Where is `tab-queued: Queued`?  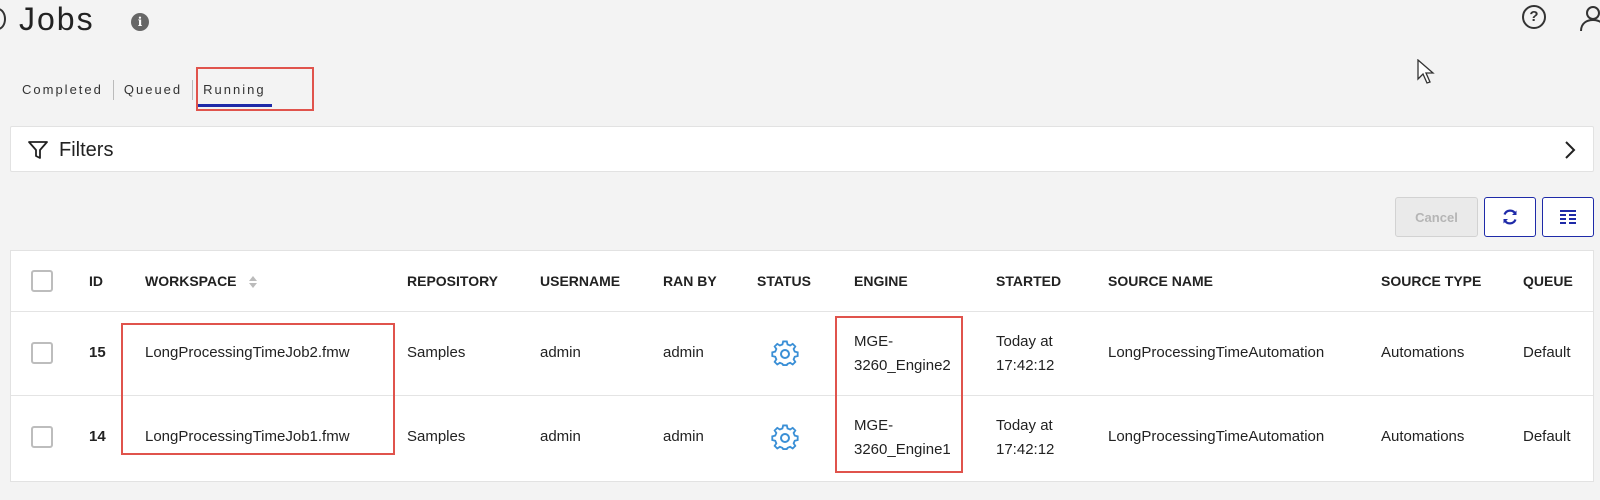
tab-queued: Queued is located at coordinates (153, 90).